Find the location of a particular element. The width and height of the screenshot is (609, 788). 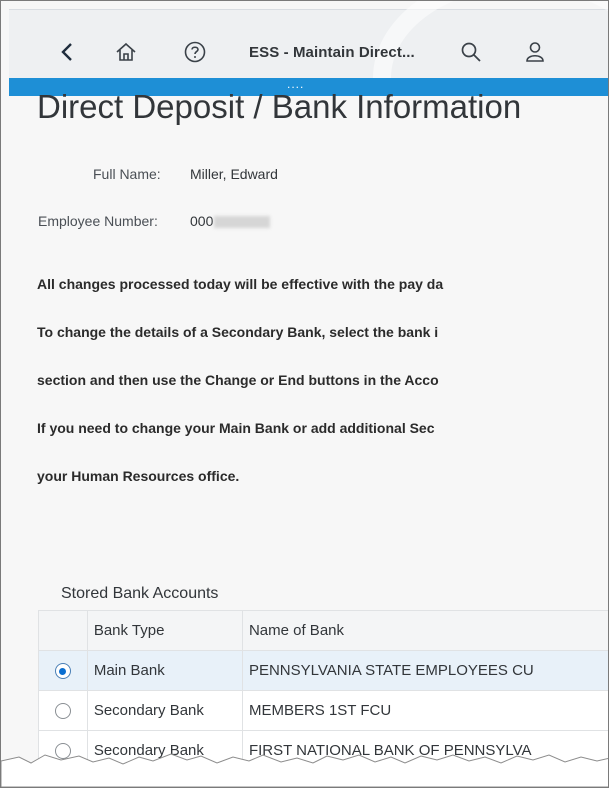

home-icon is located at coordinates (126, 51).